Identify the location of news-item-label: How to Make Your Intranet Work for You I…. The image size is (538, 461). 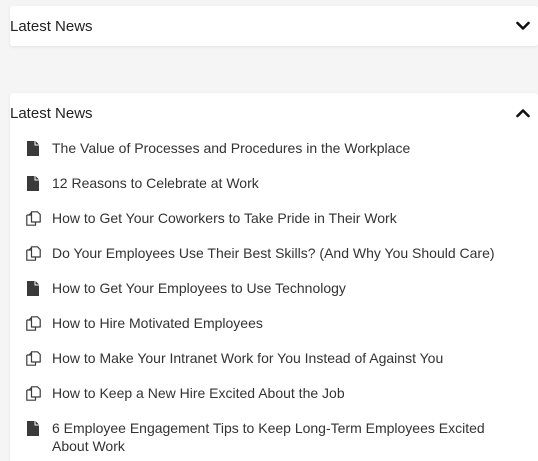
(285, 358).